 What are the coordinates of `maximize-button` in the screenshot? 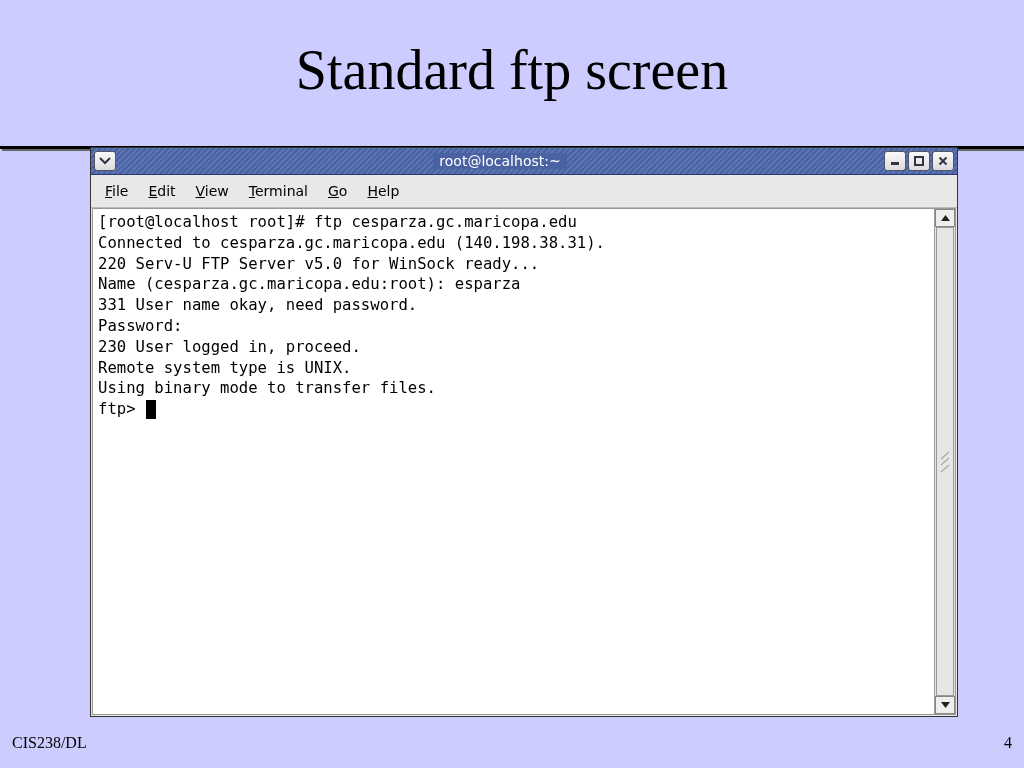 It's located at (919, 161).